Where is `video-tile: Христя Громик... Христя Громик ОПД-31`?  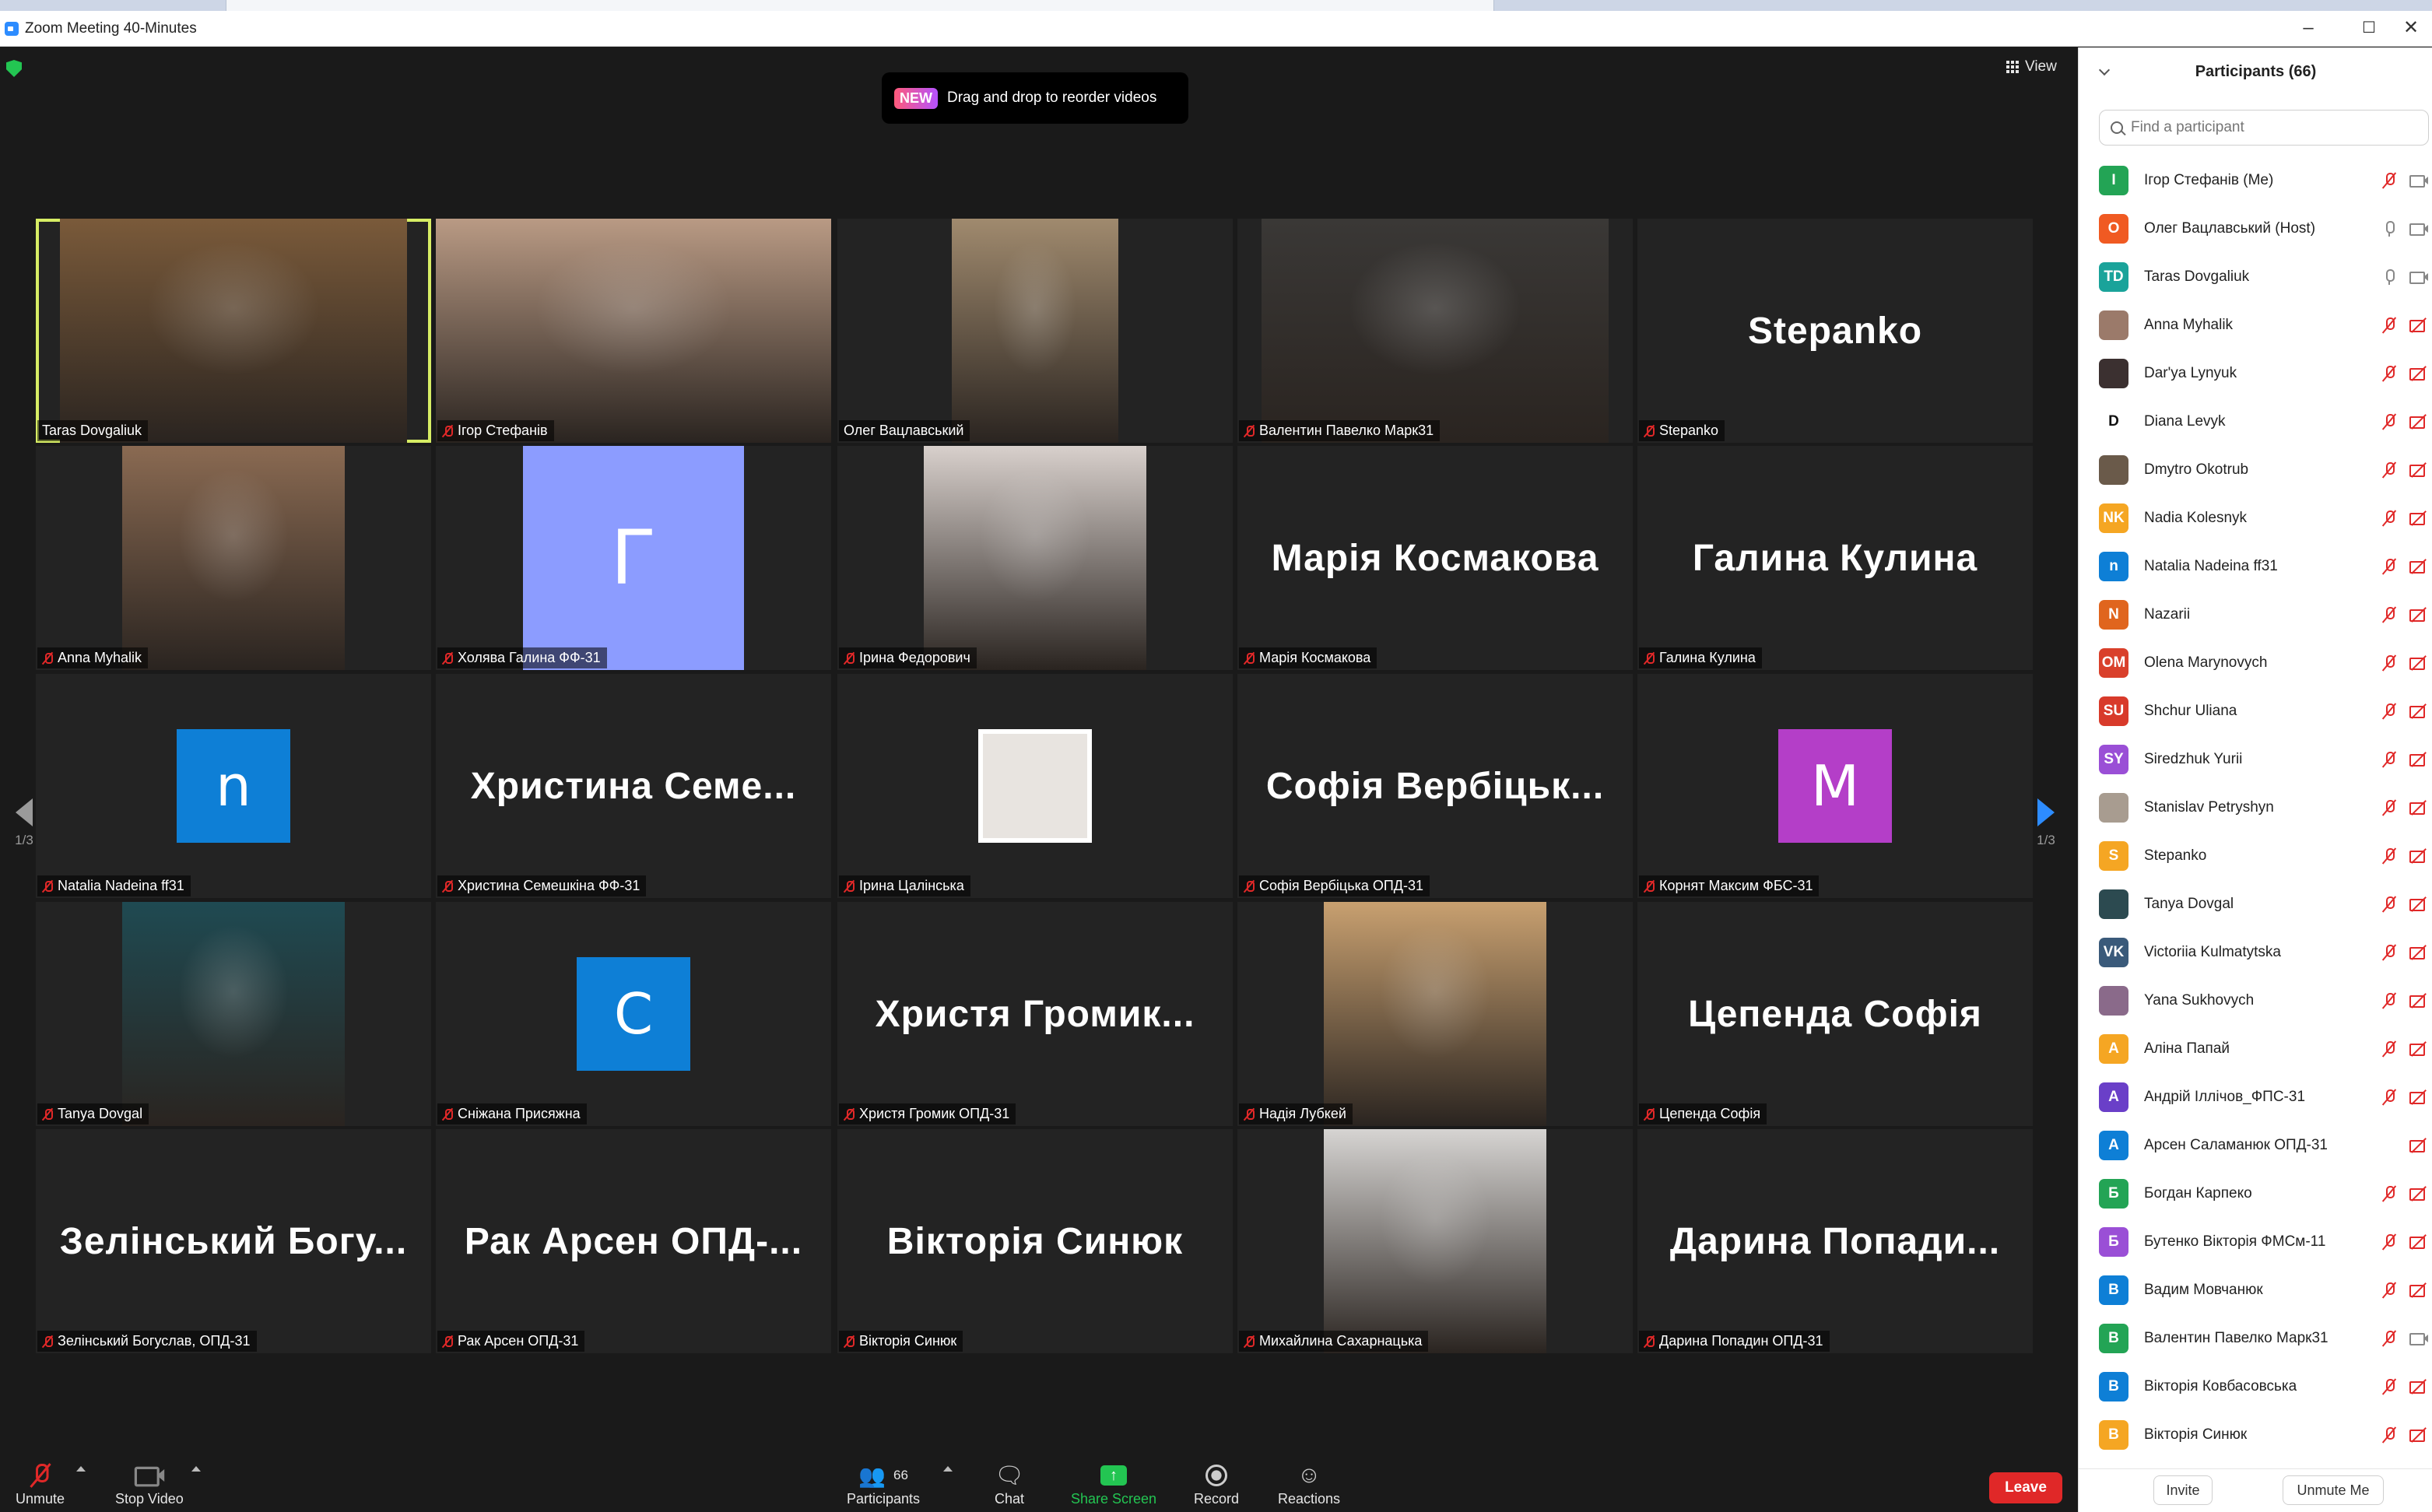
video-tile: Христя Громик... Христя Громик ОПД-31 is located at coordinates (1035, 1014).